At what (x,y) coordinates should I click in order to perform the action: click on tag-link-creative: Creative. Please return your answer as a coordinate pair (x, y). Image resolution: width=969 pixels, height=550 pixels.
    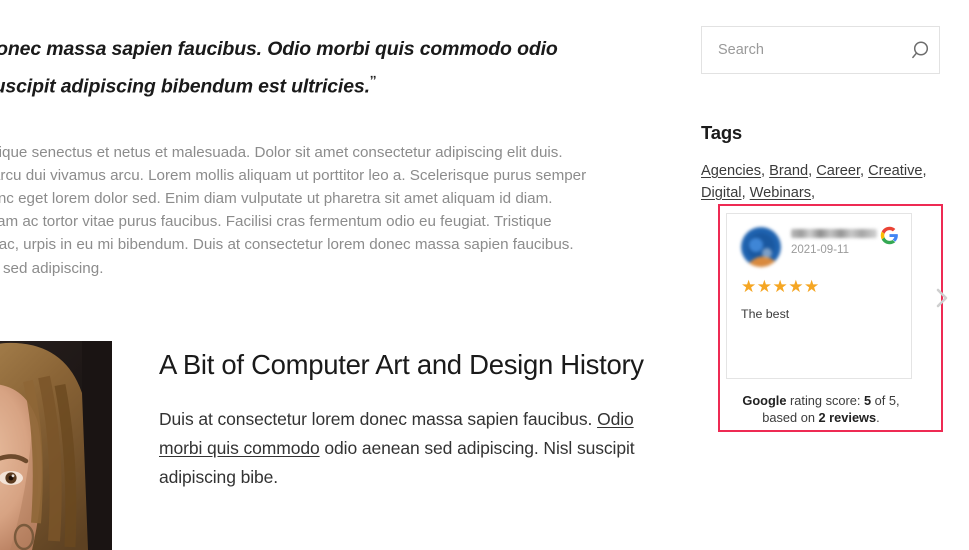
    Looking at the image, I should click on (895, 171).